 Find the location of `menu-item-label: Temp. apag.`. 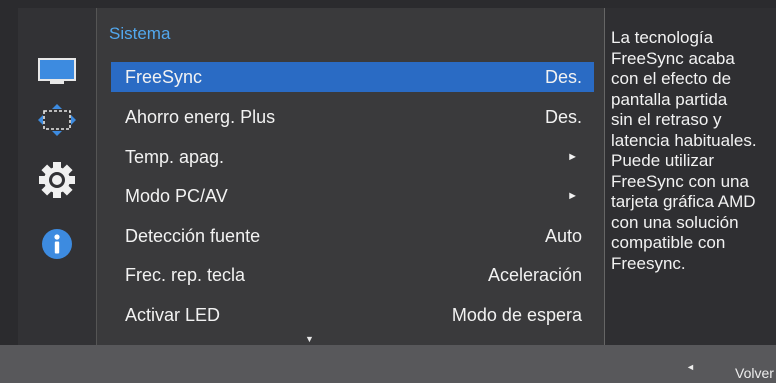

menu-item-label: Temp. apag. is located at coordinates (175, 156).